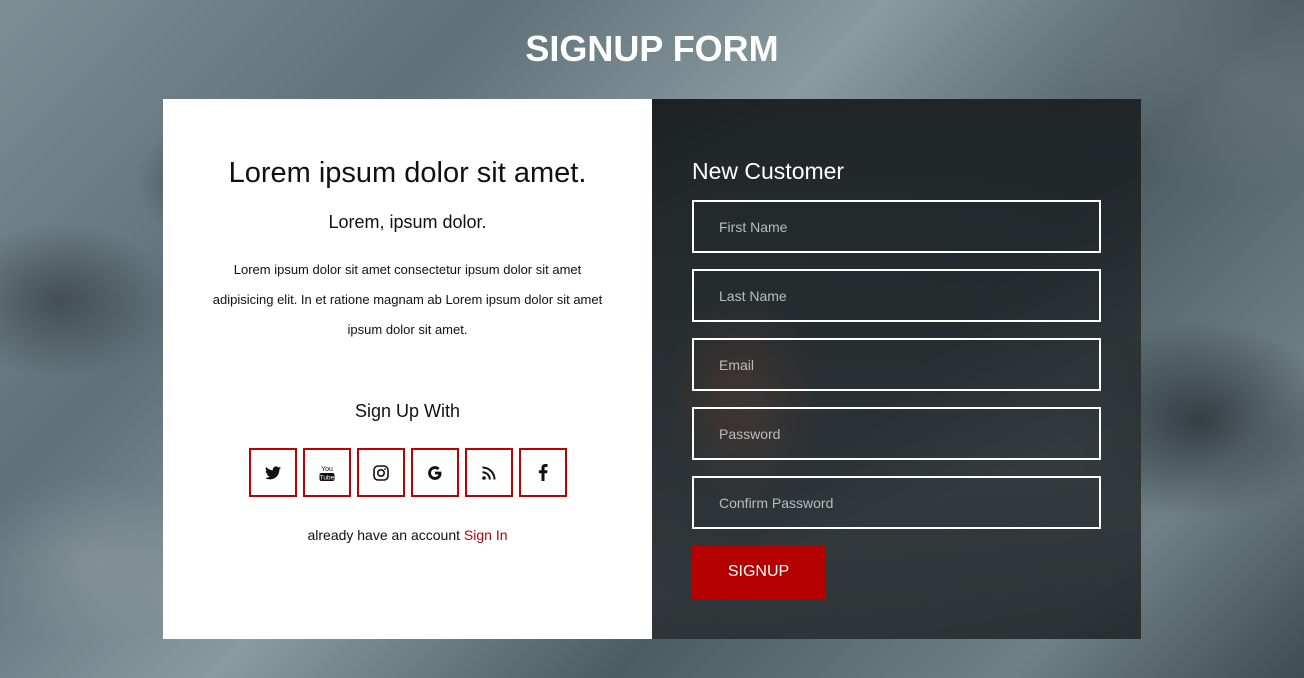 Image resolution: width=1304 pixels, height=678 pixels. I want to click on info-heading: Lorem ipsum dolor sit amet., so click(407, 173).